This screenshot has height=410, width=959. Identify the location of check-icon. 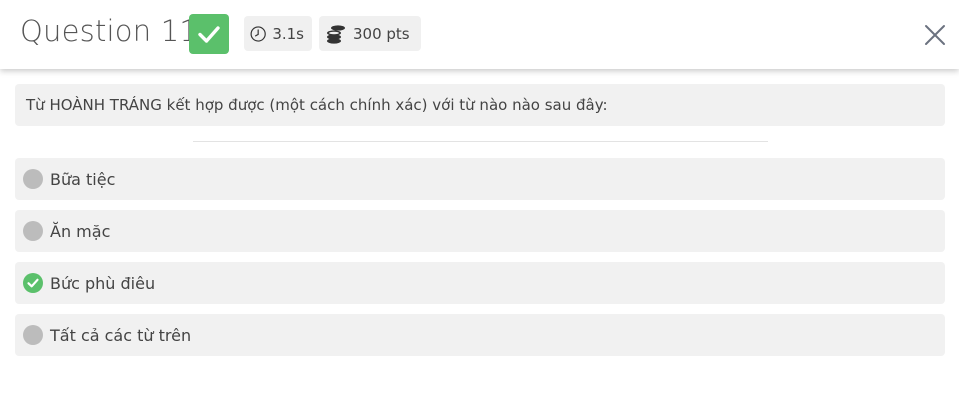
(209, 34).